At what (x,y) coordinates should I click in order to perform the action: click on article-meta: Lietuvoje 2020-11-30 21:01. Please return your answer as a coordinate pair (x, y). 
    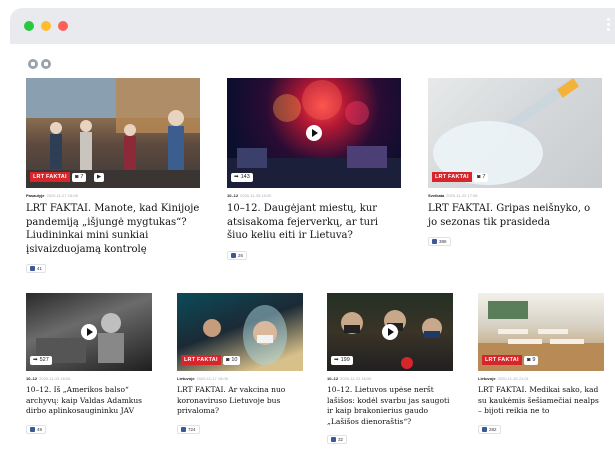
    Looking at the image, I should click on (541, 378).